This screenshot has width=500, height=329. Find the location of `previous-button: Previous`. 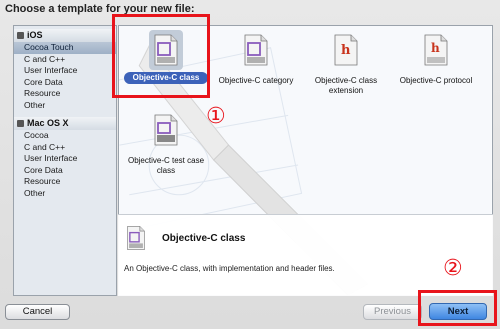

previous-button: Previous is located at coordinates (392, 312).